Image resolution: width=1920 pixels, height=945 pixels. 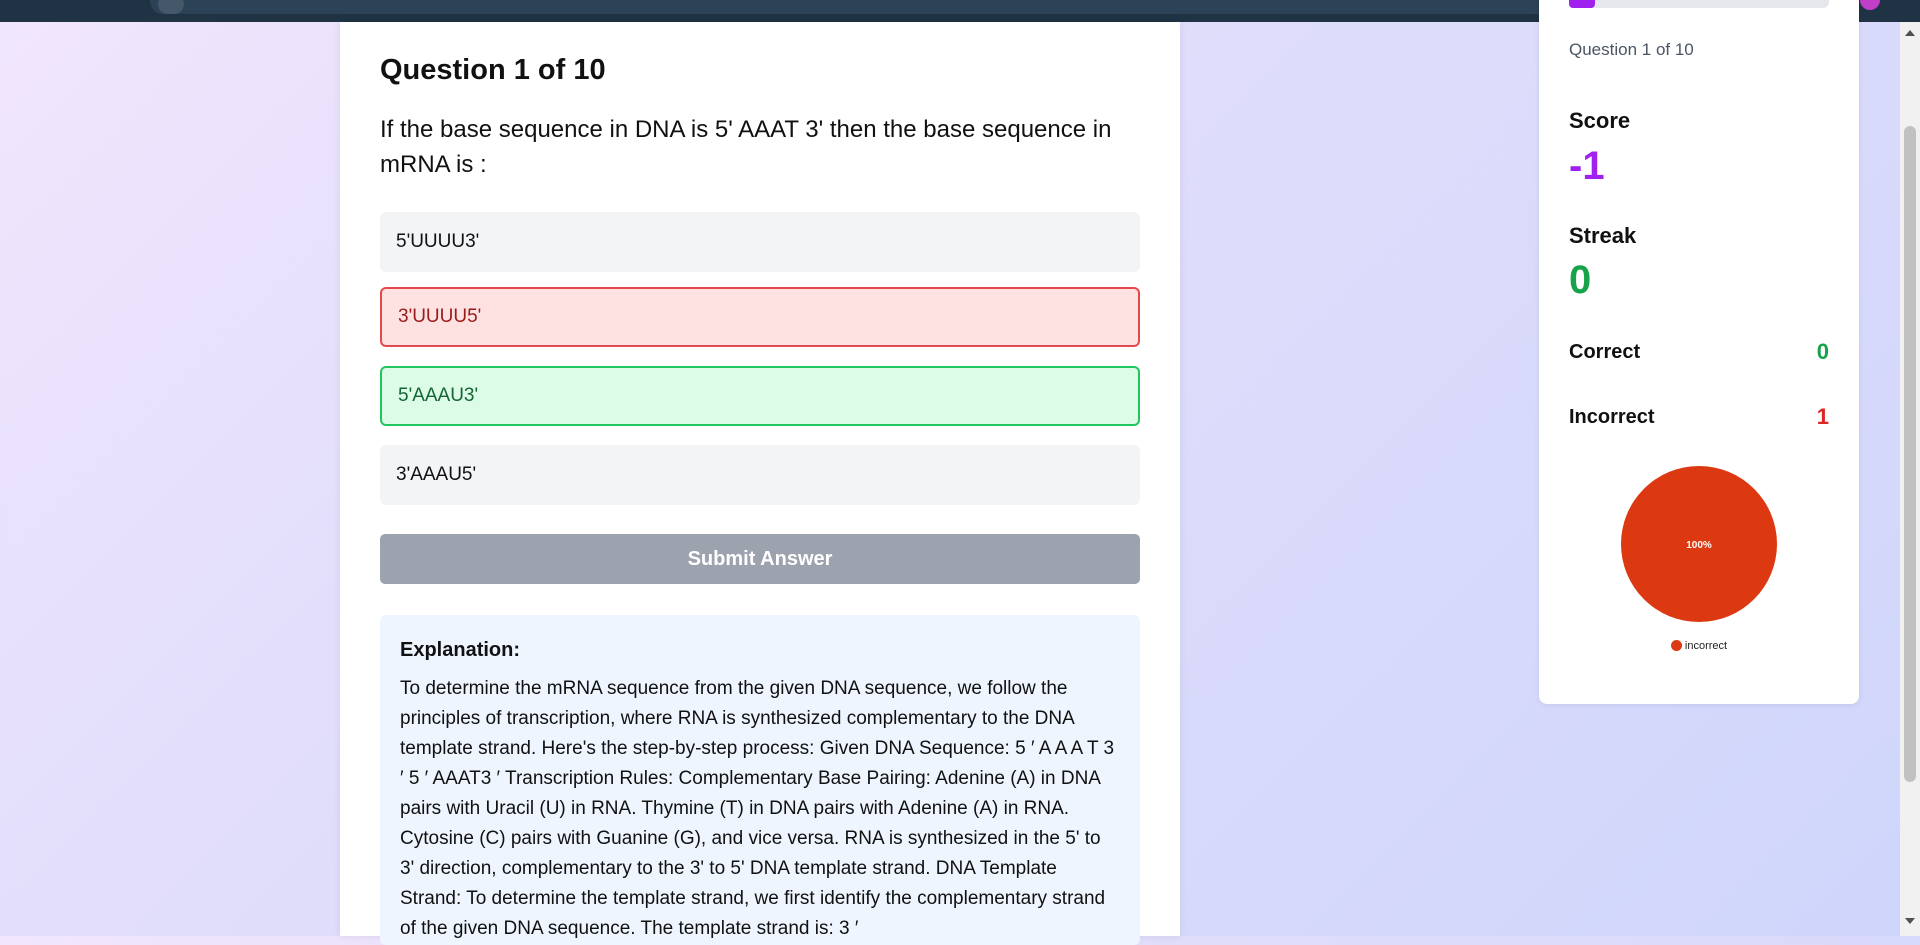 What do you see at coordinates (1706, 646) in the screenshot?
I see `legend-label-incorrect: incorrect` at bounding box center [1706, 646].